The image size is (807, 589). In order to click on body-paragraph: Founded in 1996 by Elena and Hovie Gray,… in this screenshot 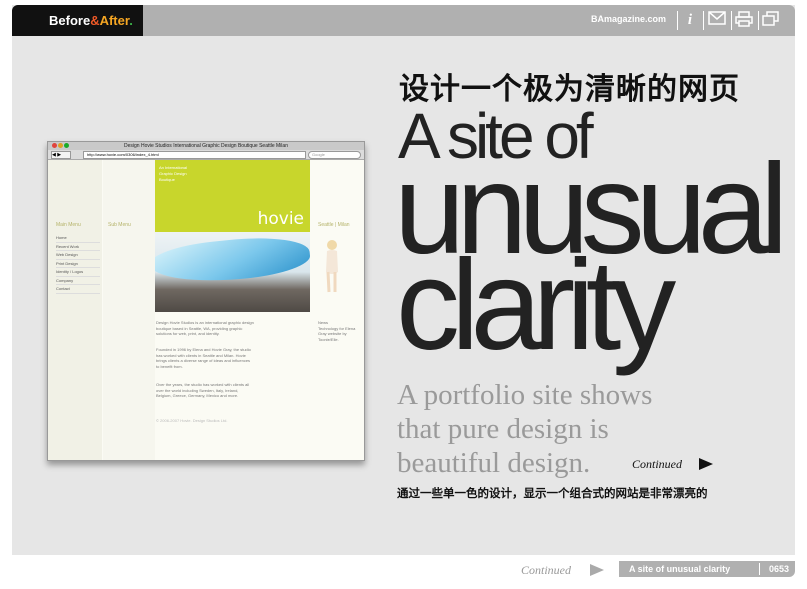, I will do `click(203, 358)`.